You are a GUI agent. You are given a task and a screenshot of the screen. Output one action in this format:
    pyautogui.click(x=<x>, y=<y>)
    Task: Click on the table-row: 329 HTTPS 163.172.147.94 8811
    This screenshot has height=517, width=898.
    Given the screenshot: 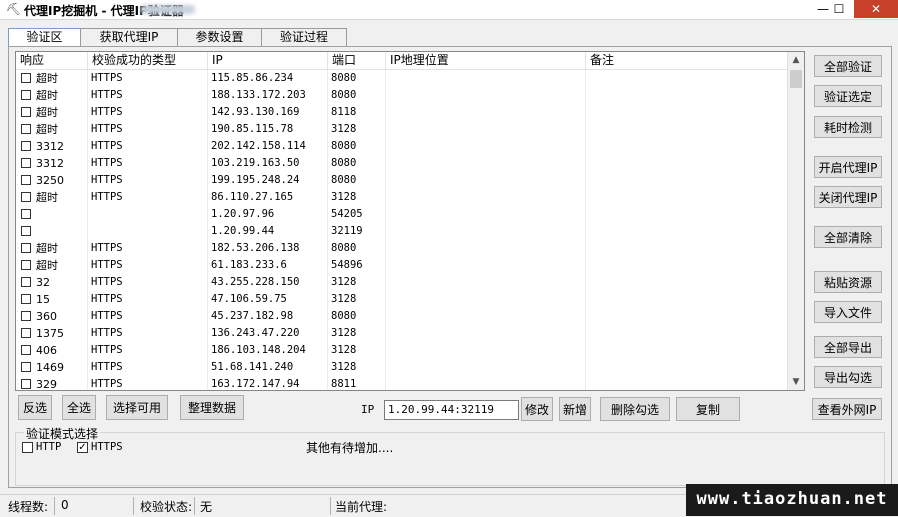 What is the action you would take?
    pyautogui.click(x=402, y=383)
    